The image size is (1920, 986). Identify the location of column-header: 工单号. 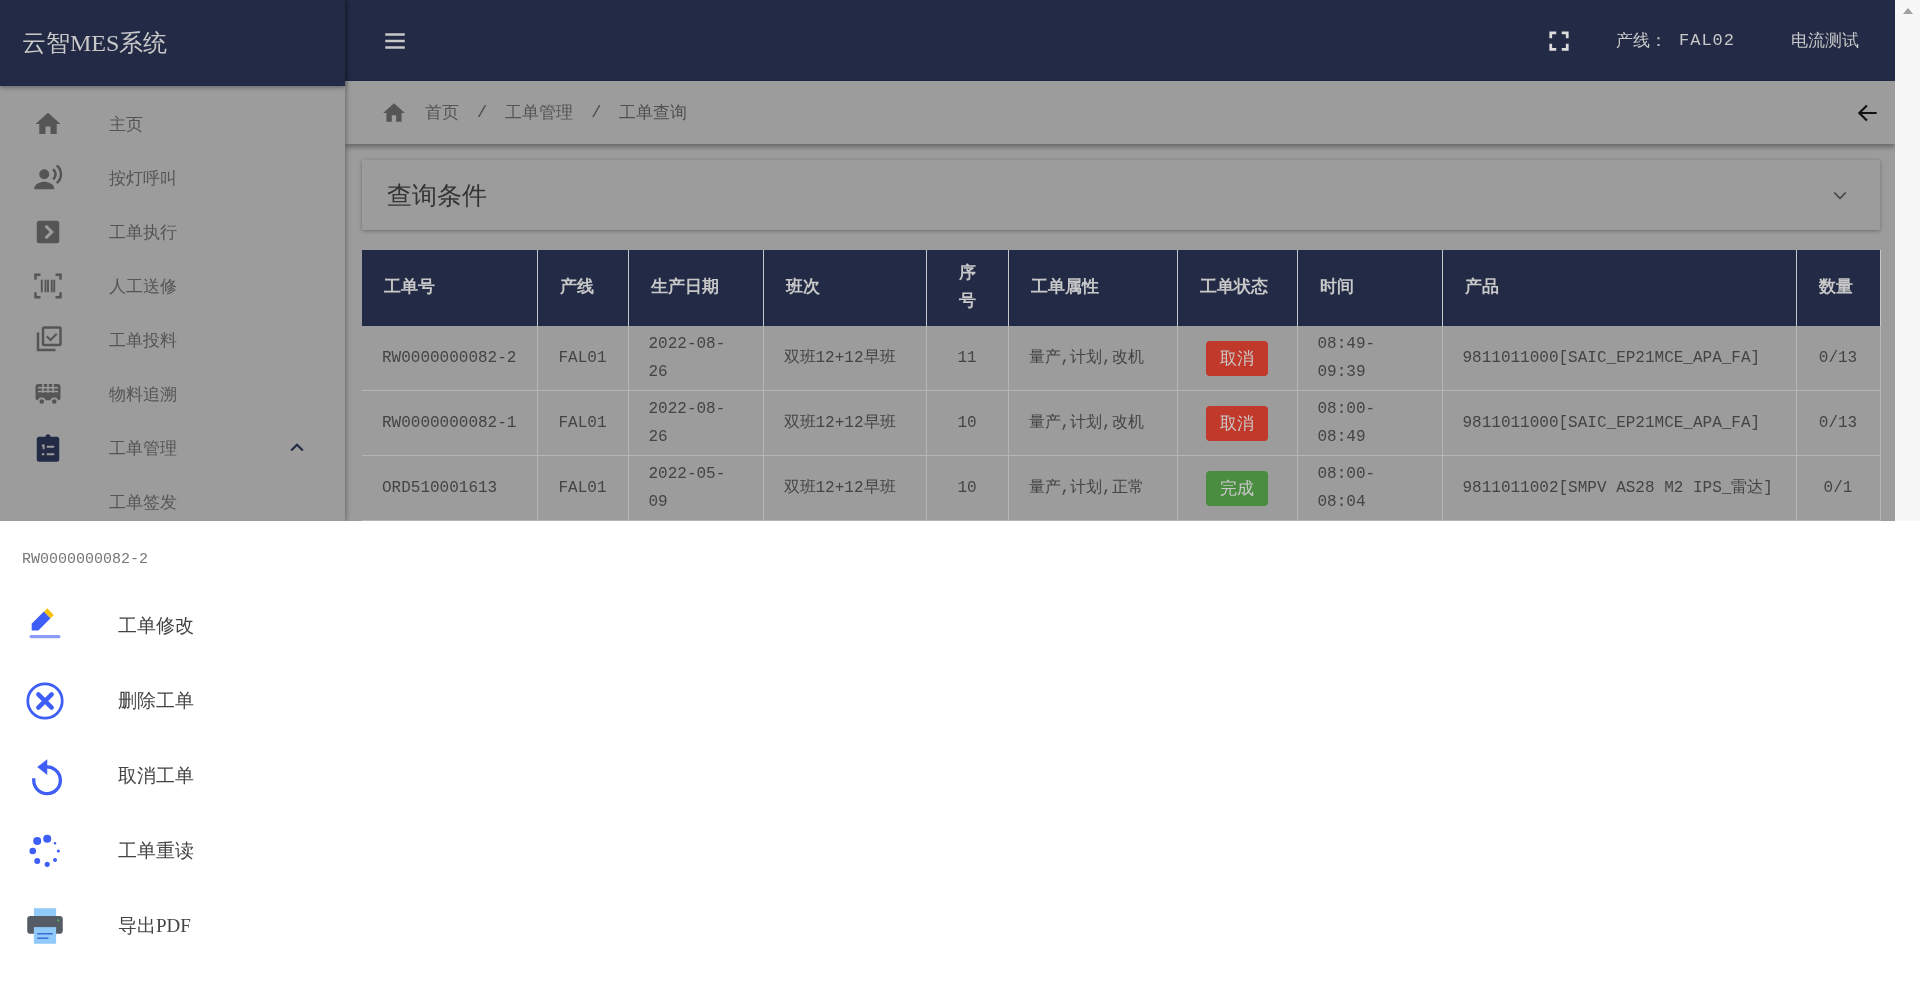
(449, 288).